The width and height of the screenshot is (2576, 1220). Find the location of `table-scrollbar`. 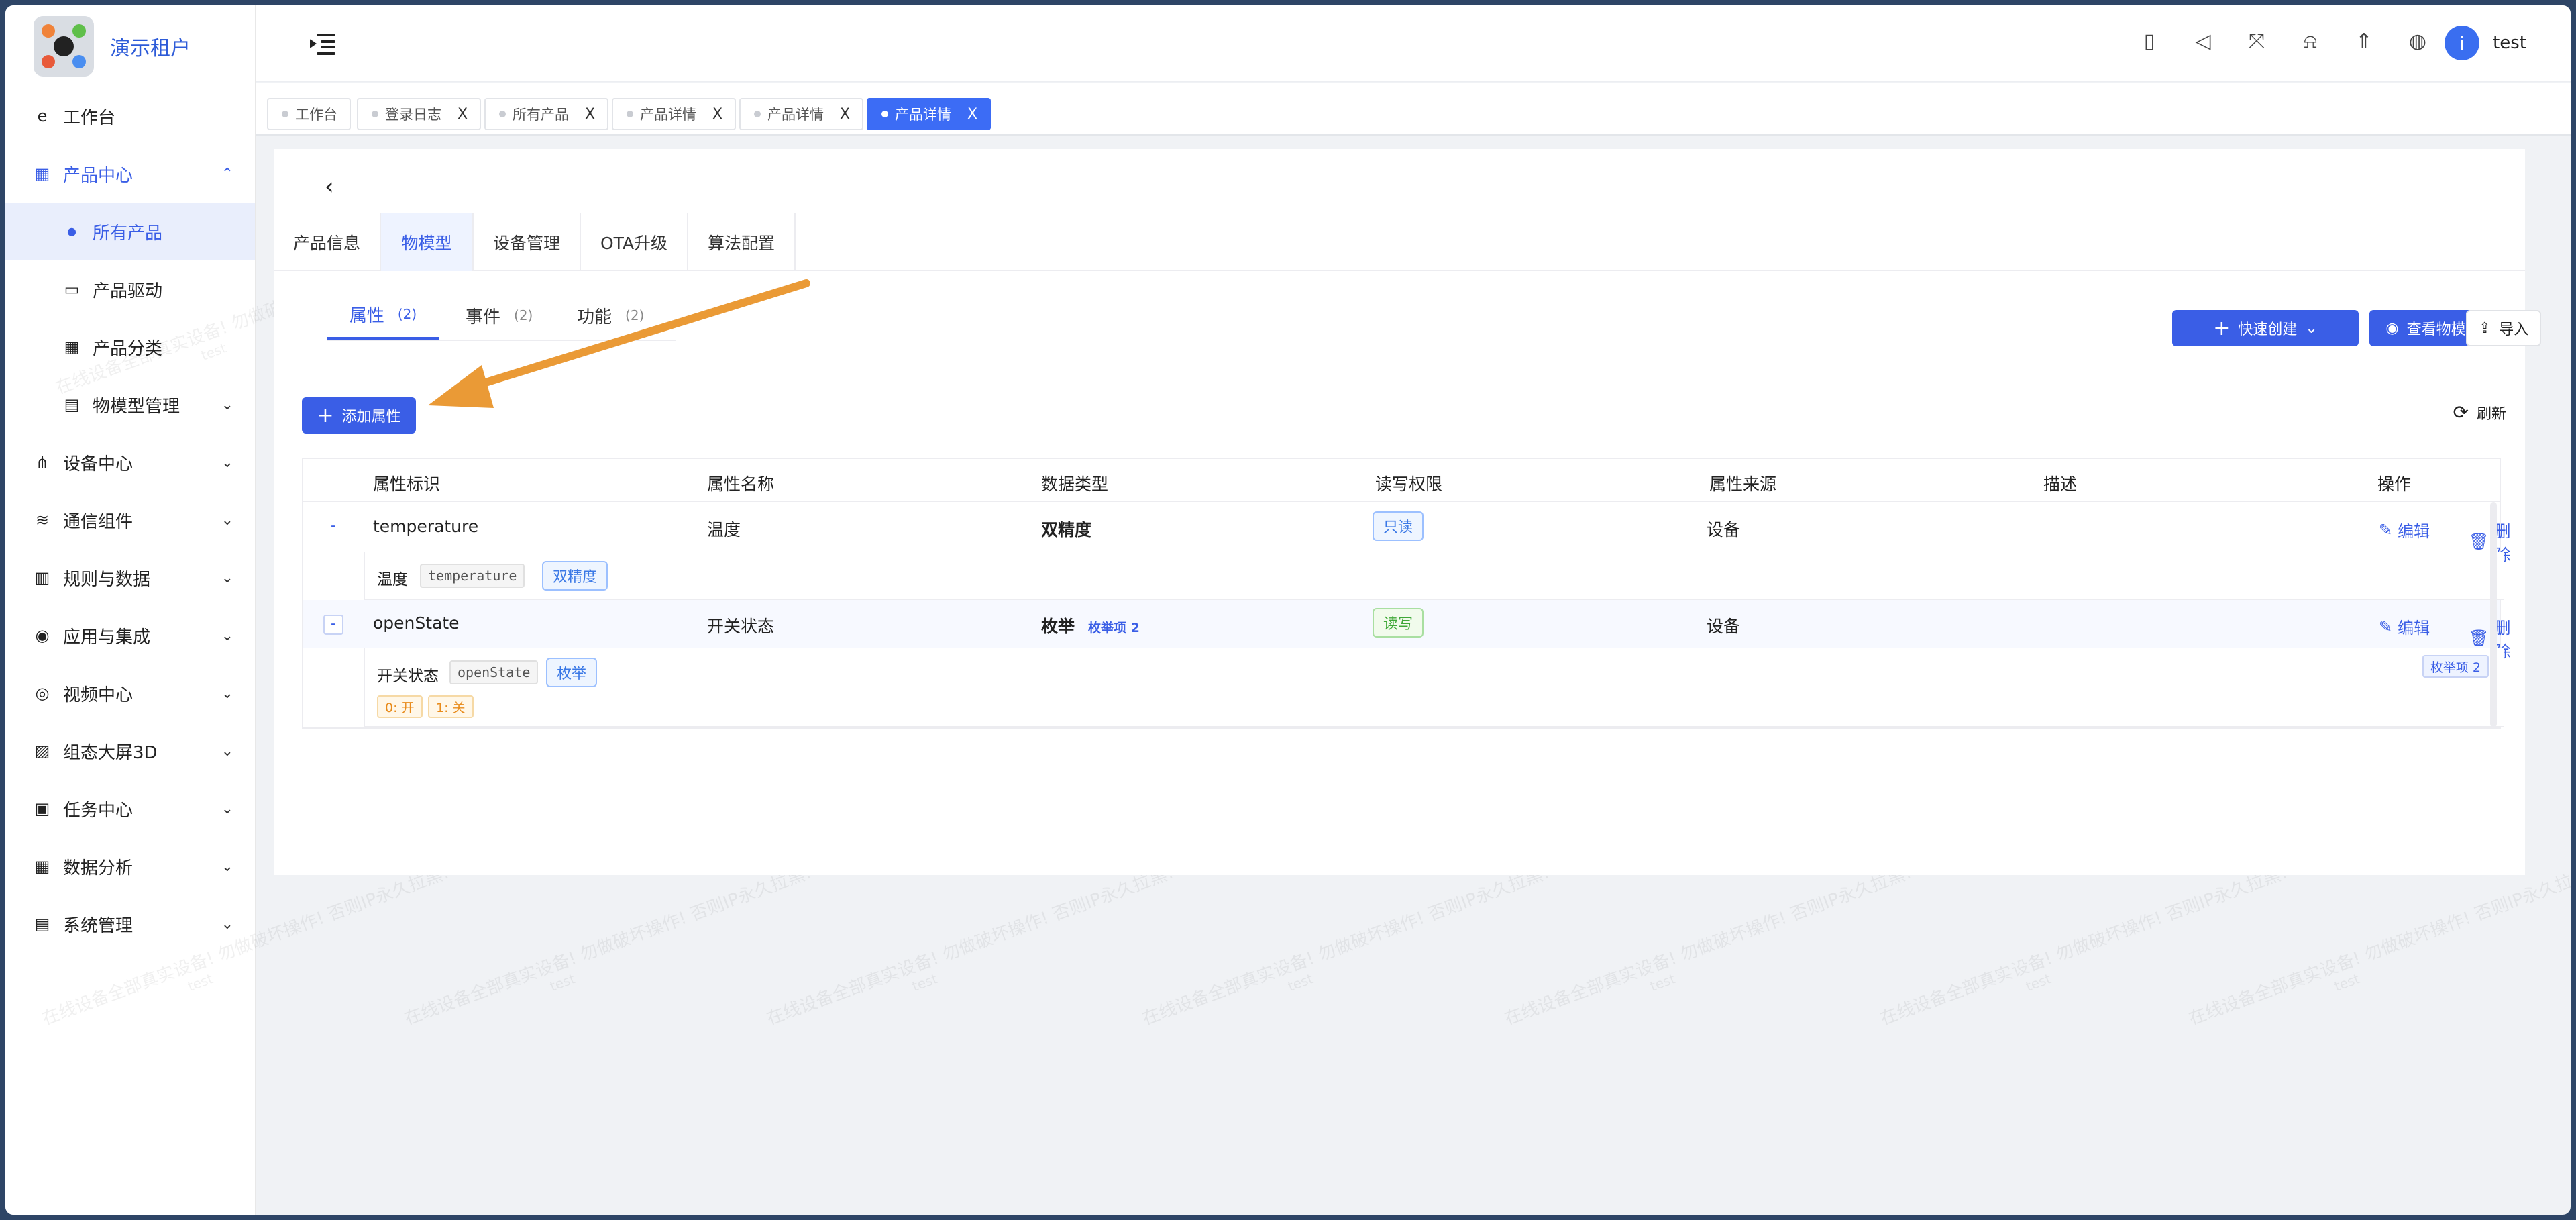

table-scrollbar is located at coordinates (2493, 614).